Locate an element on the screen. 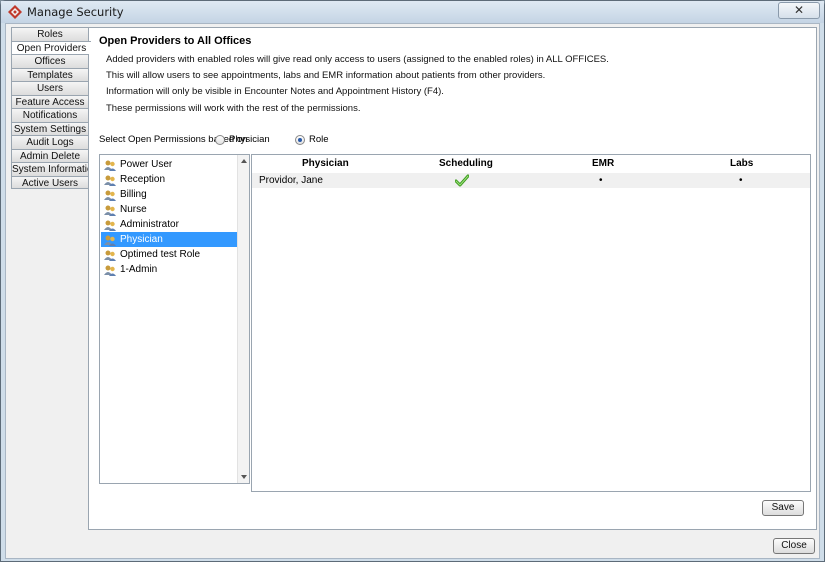 The image size is (825, 562). close-window-button: ✕ is located at coordinates (799, 10).